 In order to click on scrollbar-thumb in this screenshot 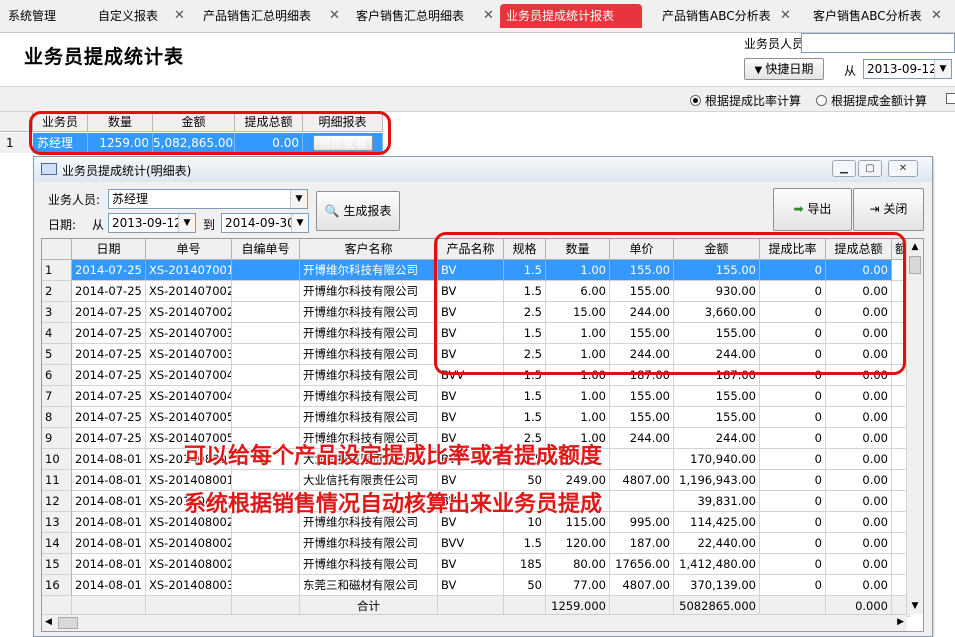, I will do `click(68, 623)`.